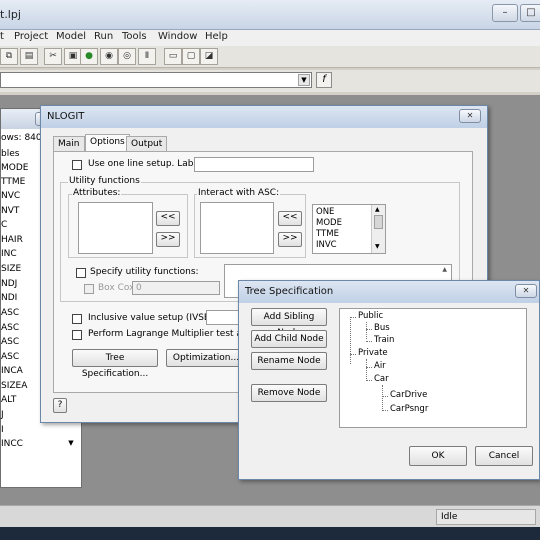 This screenshot has width=540, height=540. Describe the element at coordinates (11, 269) in the screenshot. I see `list-item: SIZE` at that location.